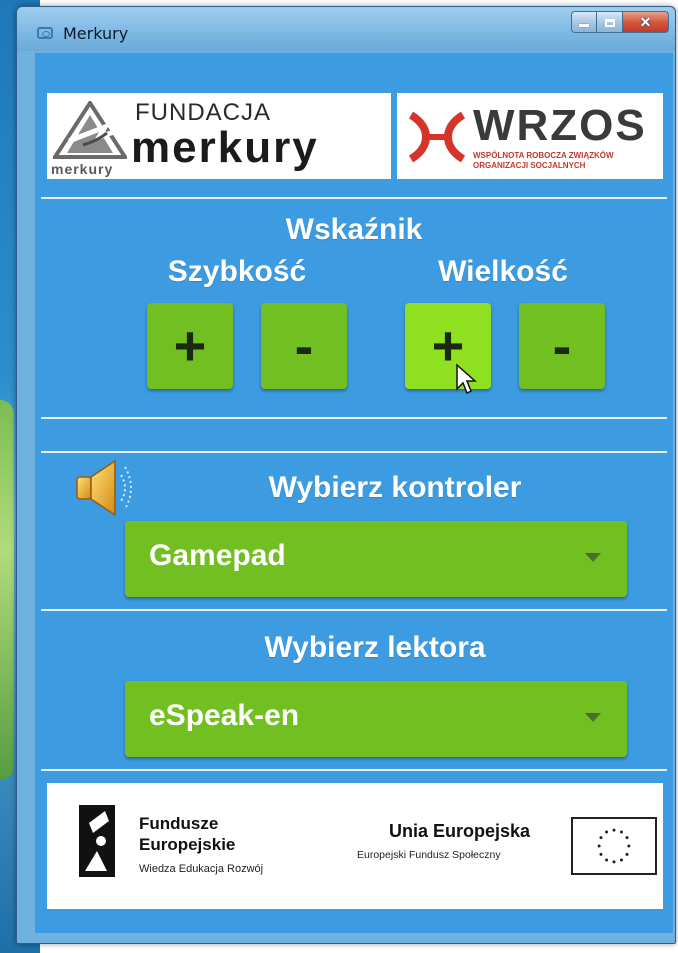  Describe the element at coordinates (395, 487) in the screenshot. I see `controller-heading: Wybierz kontroler` at that location.